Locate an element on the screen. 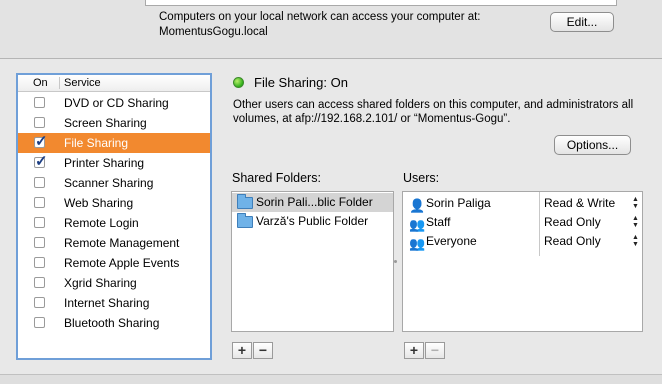 The height and width of the screenshot is (384, 662). service-row: Screen Sharing is located at coordinates (114, 123).